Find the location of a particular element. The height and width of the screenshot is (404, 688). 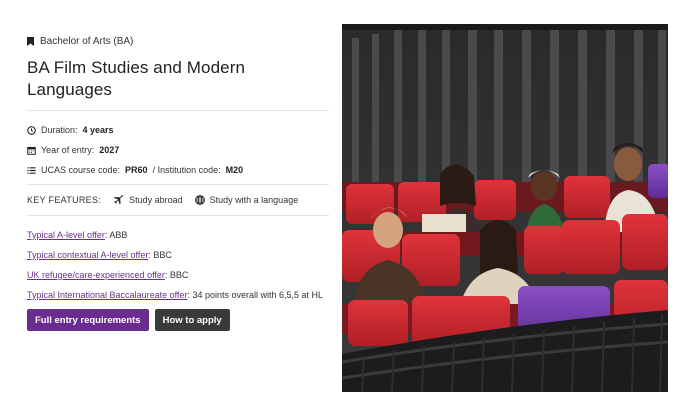

feature-study-with-language: Study with a language is located at coordinates (246, 200).